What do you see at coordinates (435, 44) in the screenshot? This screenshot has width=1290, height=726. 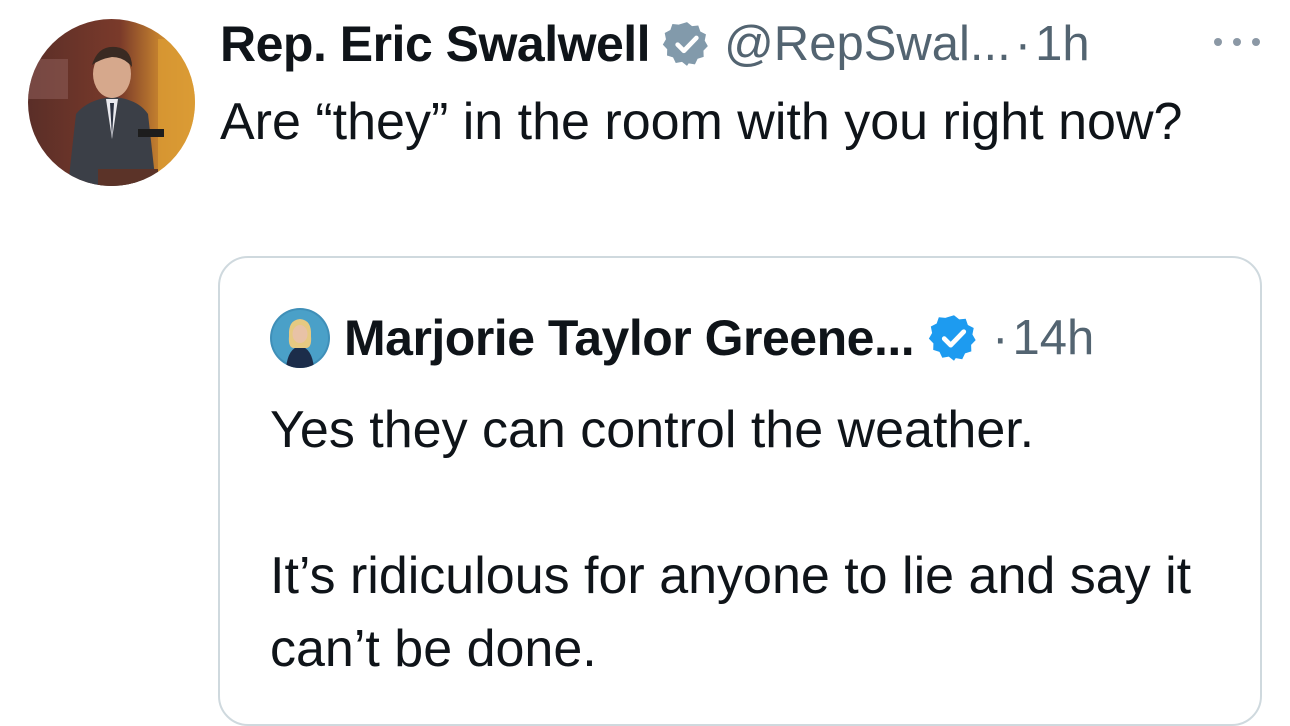 I see `author-name: Rep. Eric Swalwell` at bounding box center [435, 44].